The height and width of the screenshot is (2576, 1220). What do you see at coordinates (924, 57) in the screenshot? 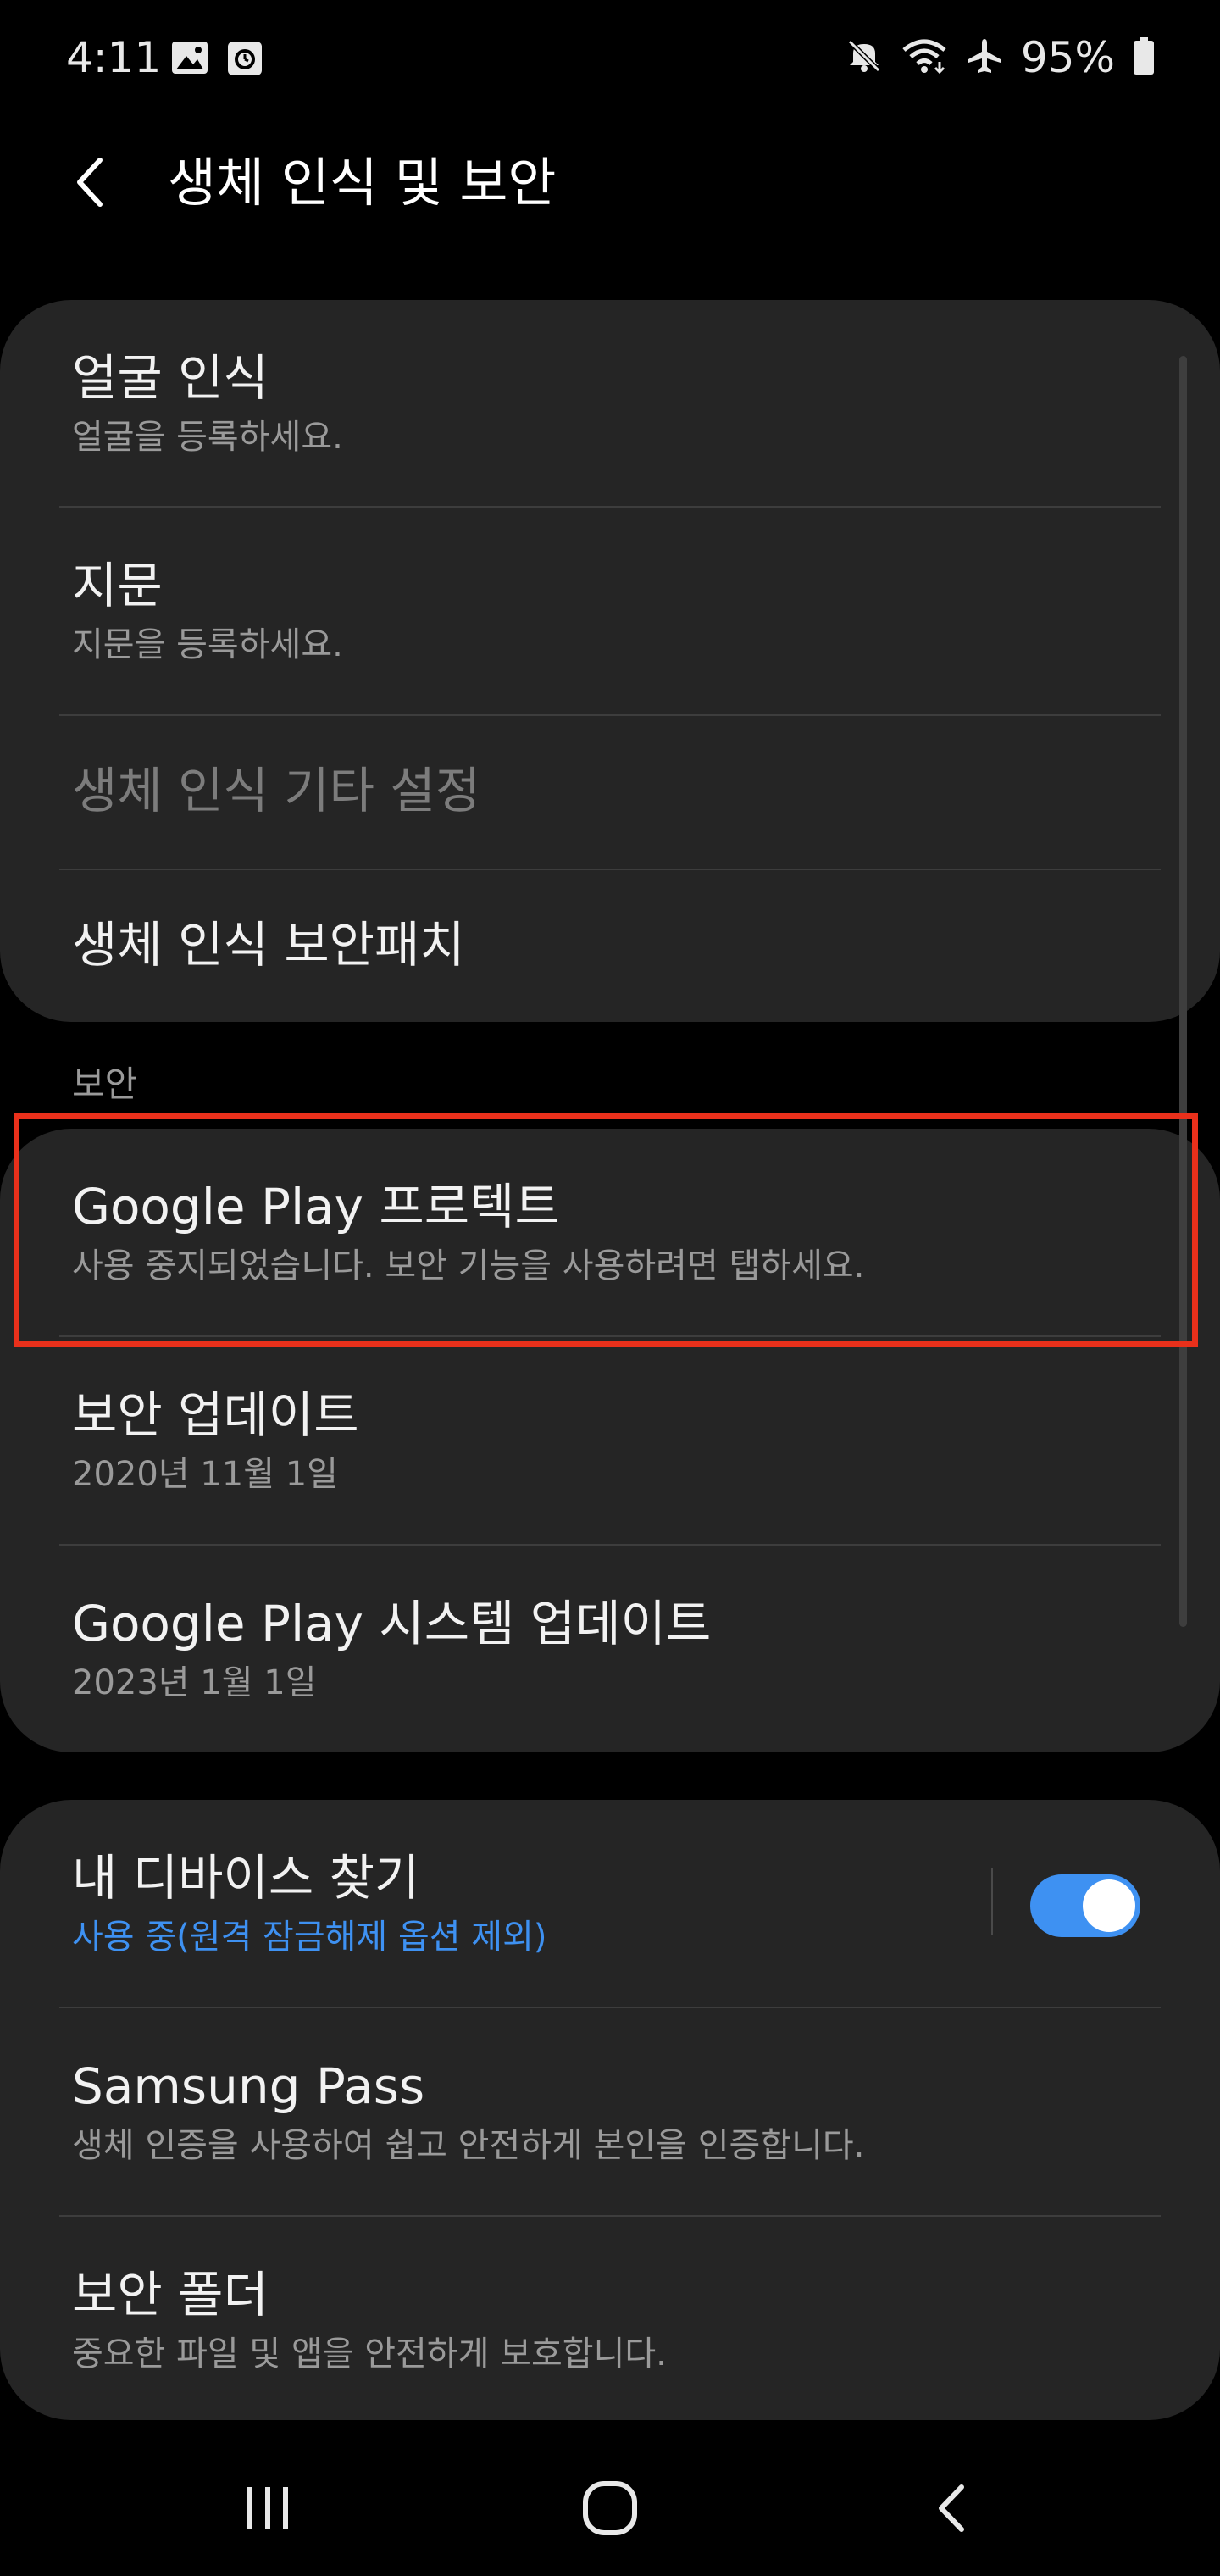
I see `wifi-icon` at bounding box center [924, 57].